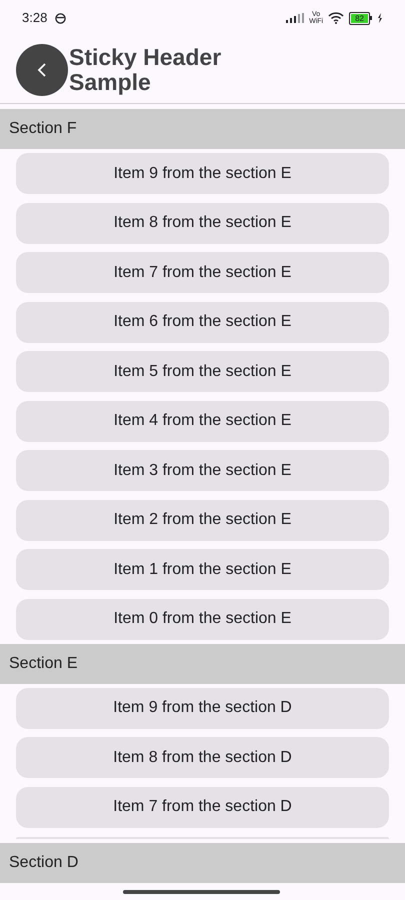 The height and width of the screenshot is (900, 405). What do you see at coordinates (202, 322) in the screenshot?
I see `list-item: Item 6 from the section E` at bounding box center [202, 322].